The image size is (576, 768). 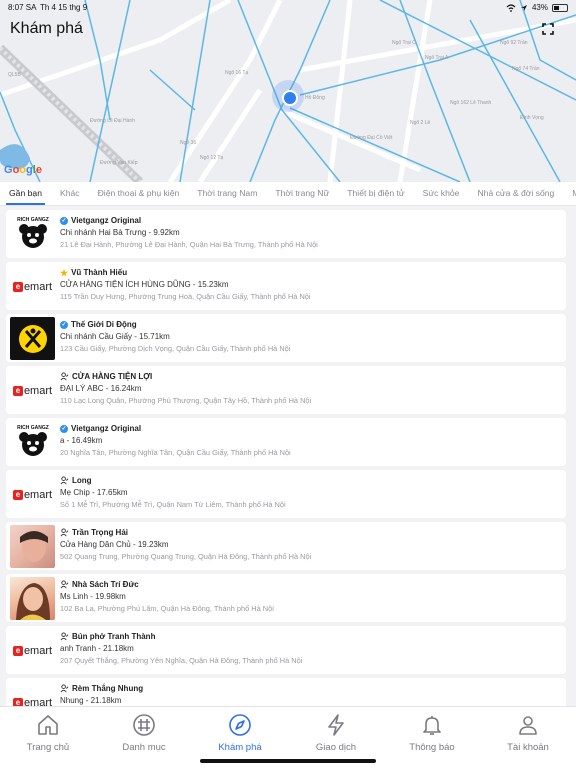 What do you see at coordinates (188, 143) in the screenshot?
I see `street-label: Ngõ 36` at bounding box center [188, 143].